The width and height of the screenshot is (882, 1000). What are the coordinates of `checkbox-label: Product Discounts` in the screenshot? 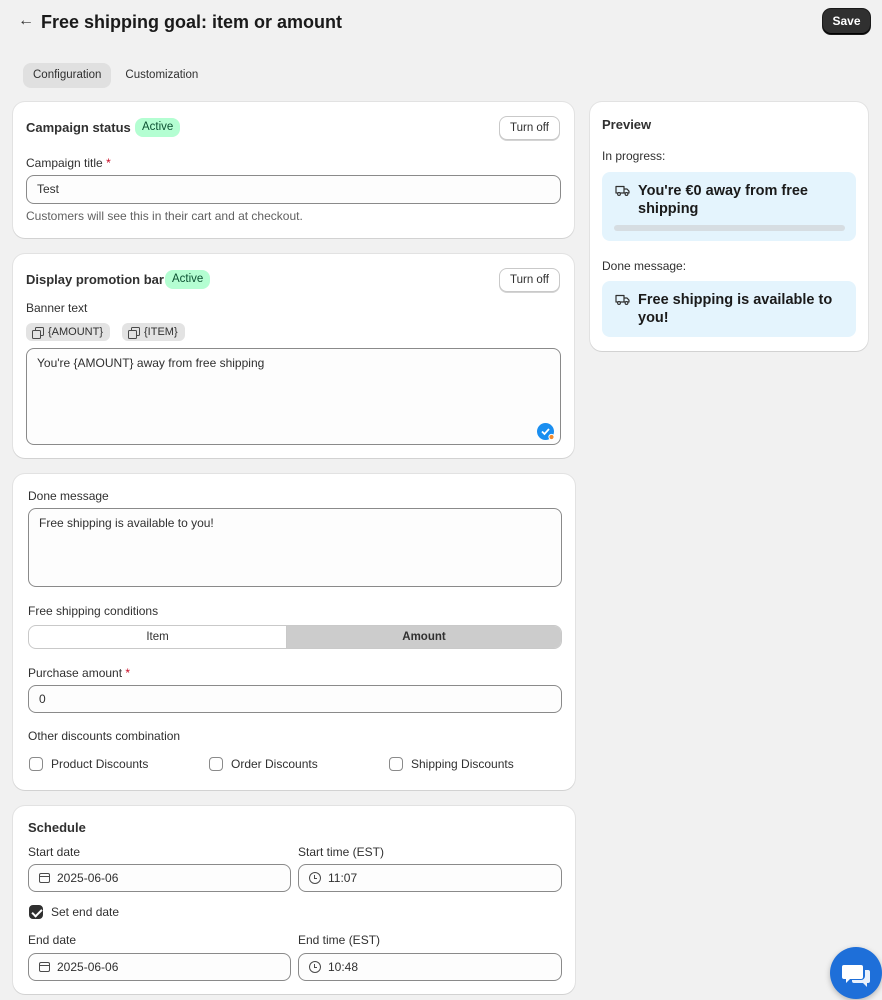 It's located at (100, 764).